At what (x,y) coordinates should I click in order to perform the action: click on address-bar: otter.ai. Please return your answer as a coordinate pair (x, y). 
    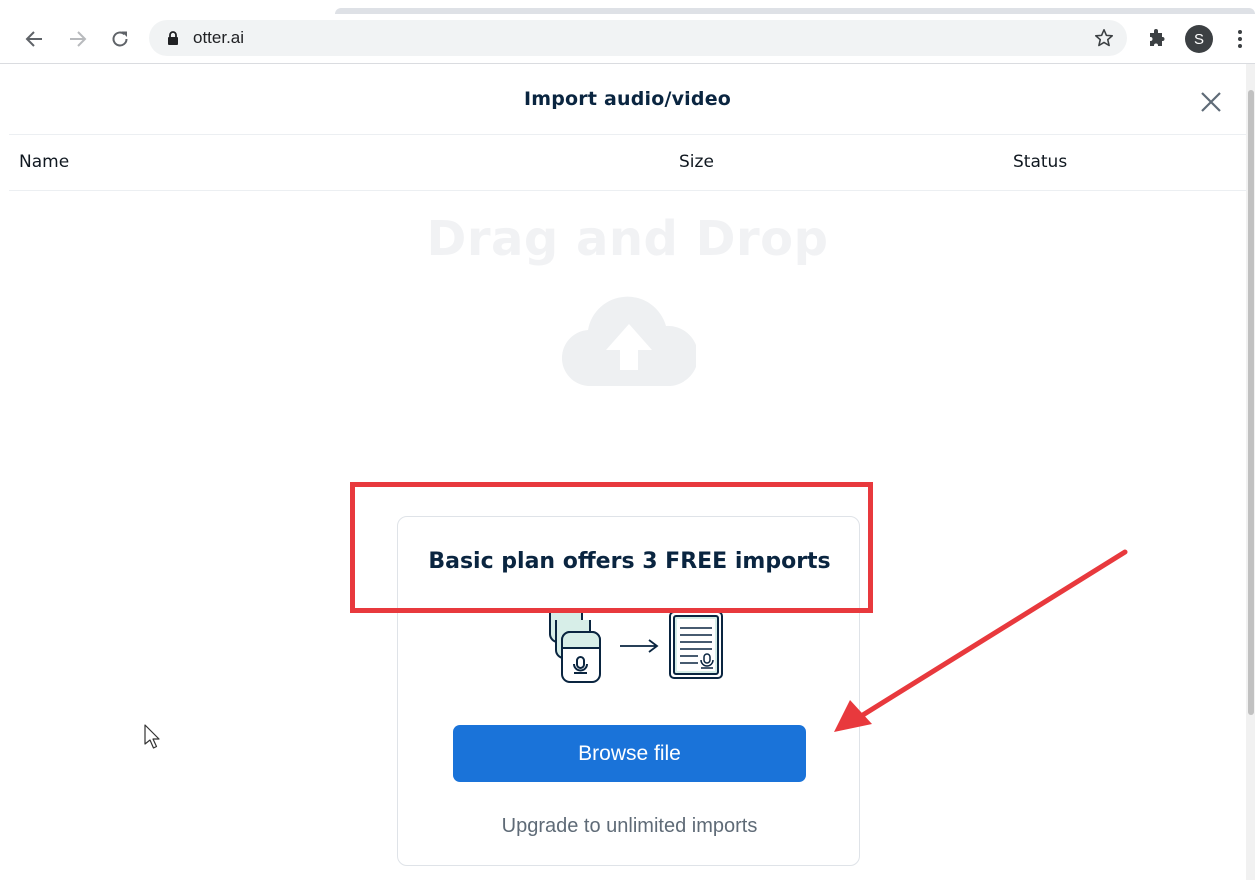
    Looking at the image, I should click on (638, 38).